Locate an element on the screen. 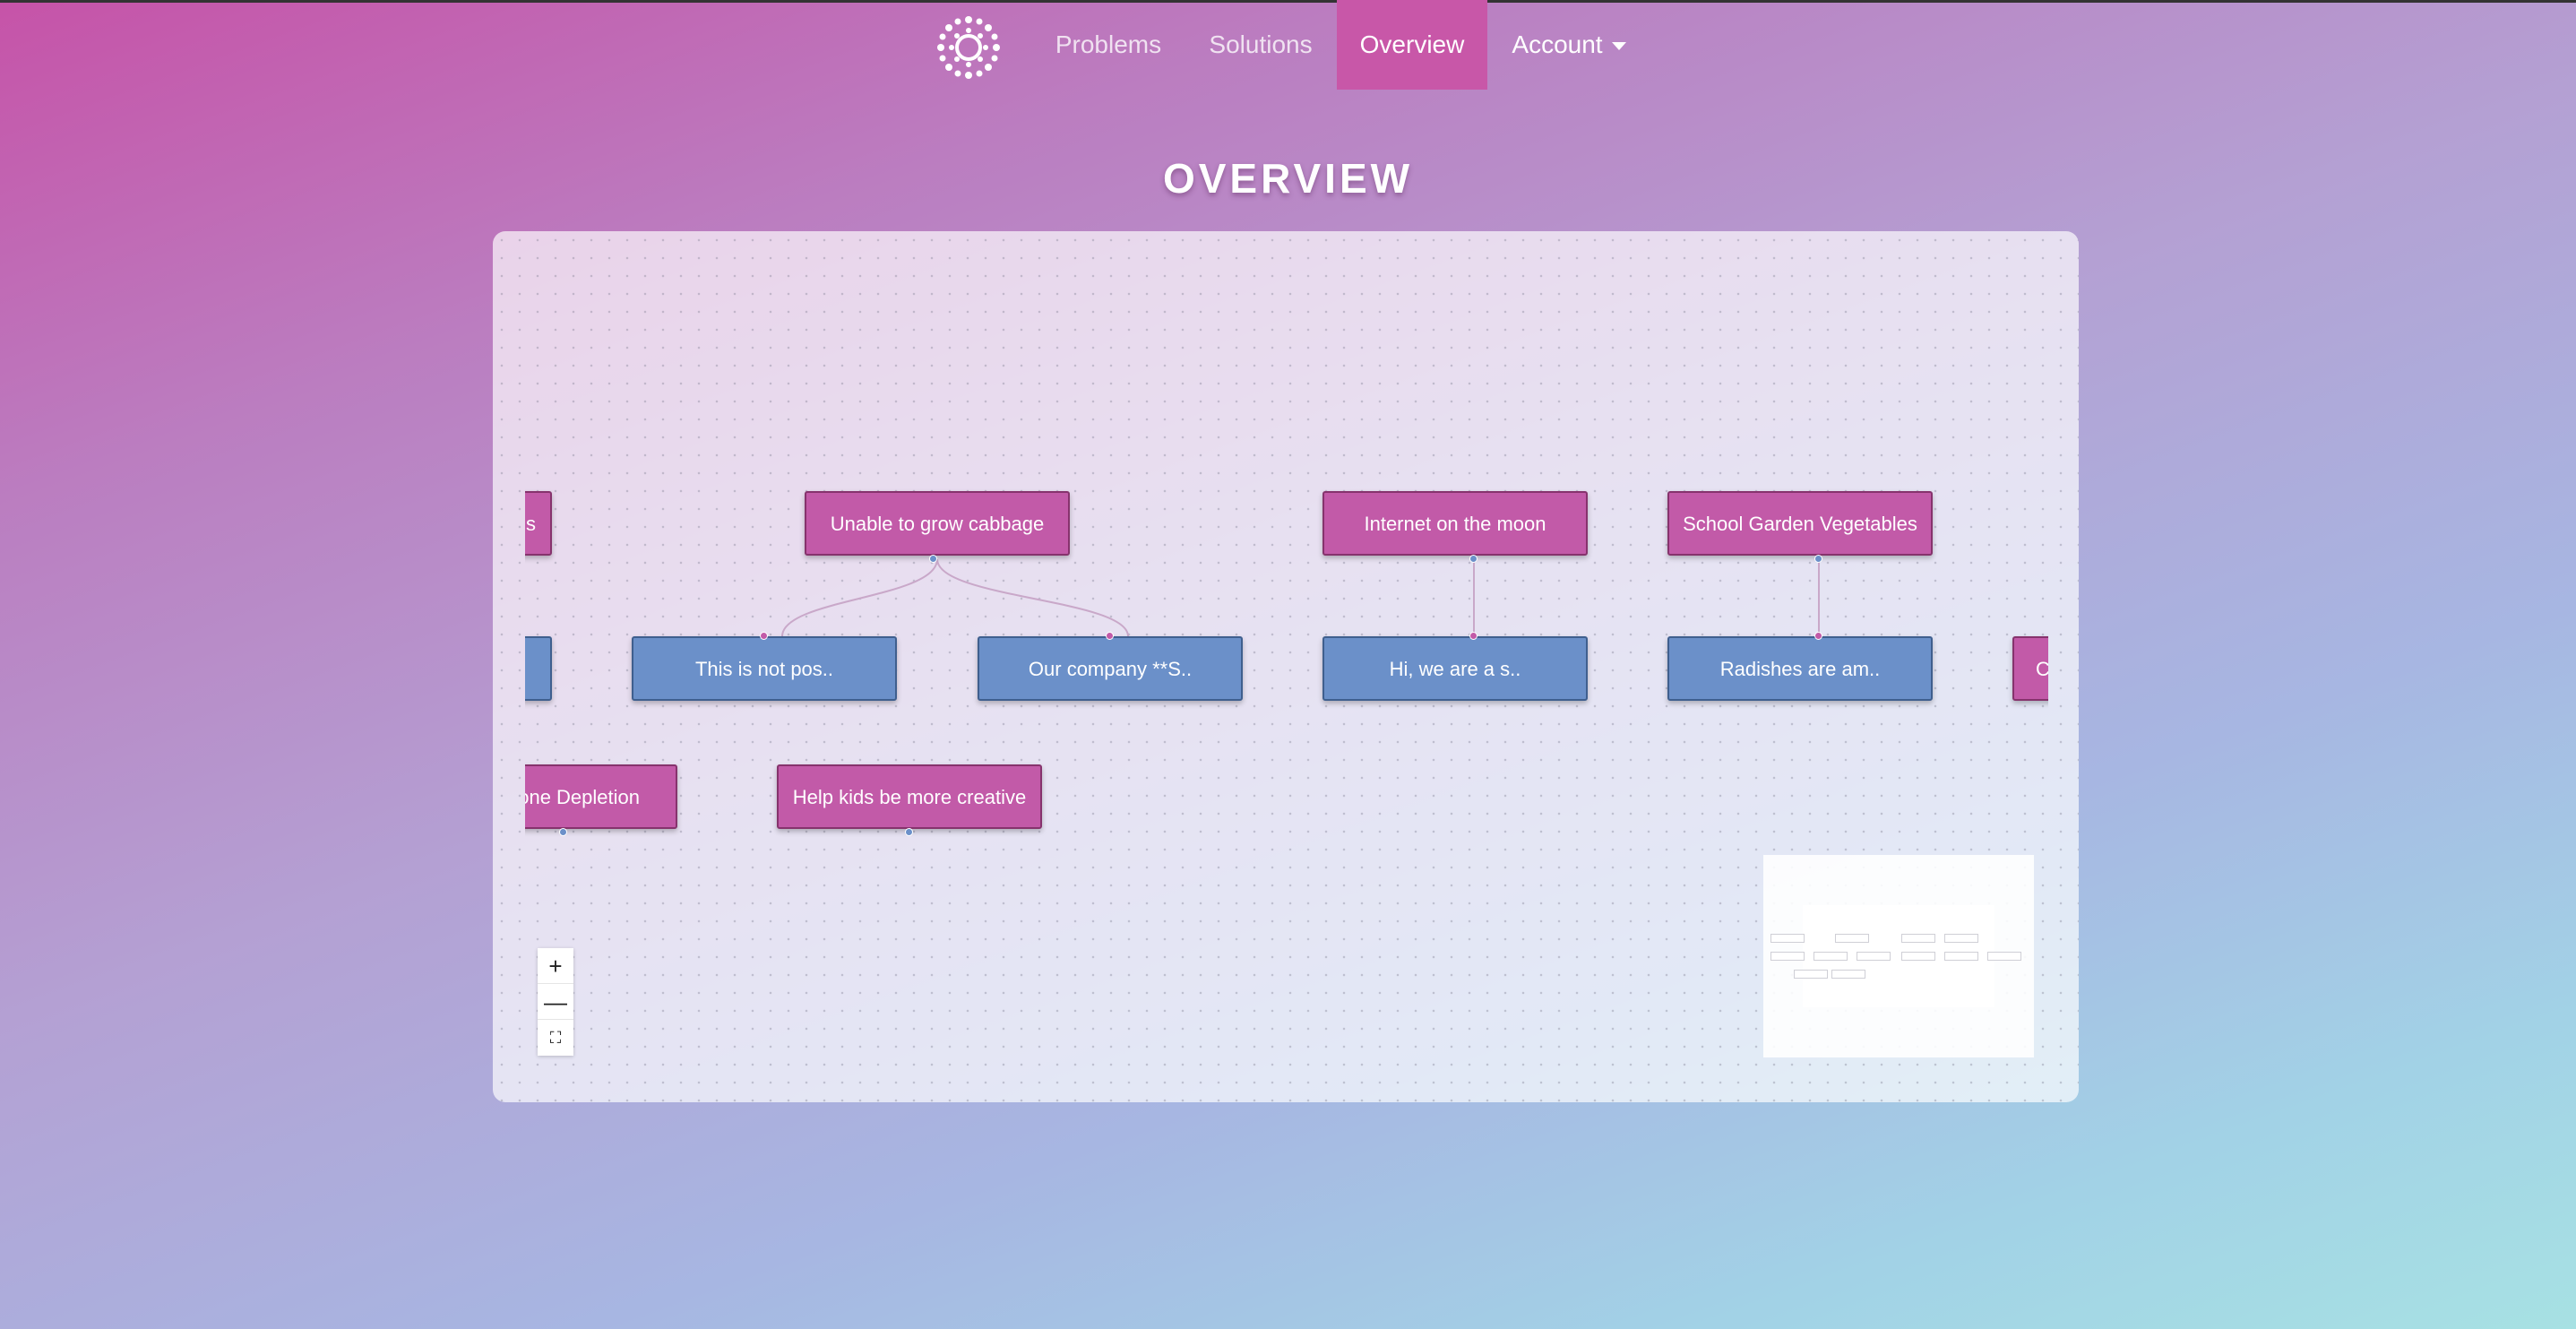 The height and width of the screenshot is (1329, 2576). navbar: Problems Solutions Overview Account is located at coordinates (1288, 45).